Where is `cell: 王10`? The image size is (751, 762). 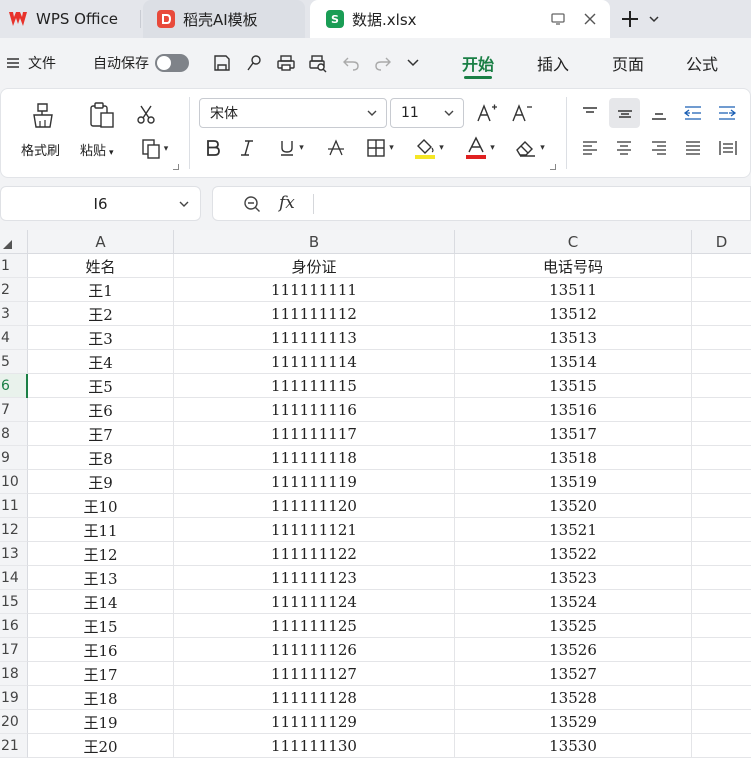
cell: 王10 is located at coordinates (101, 506).